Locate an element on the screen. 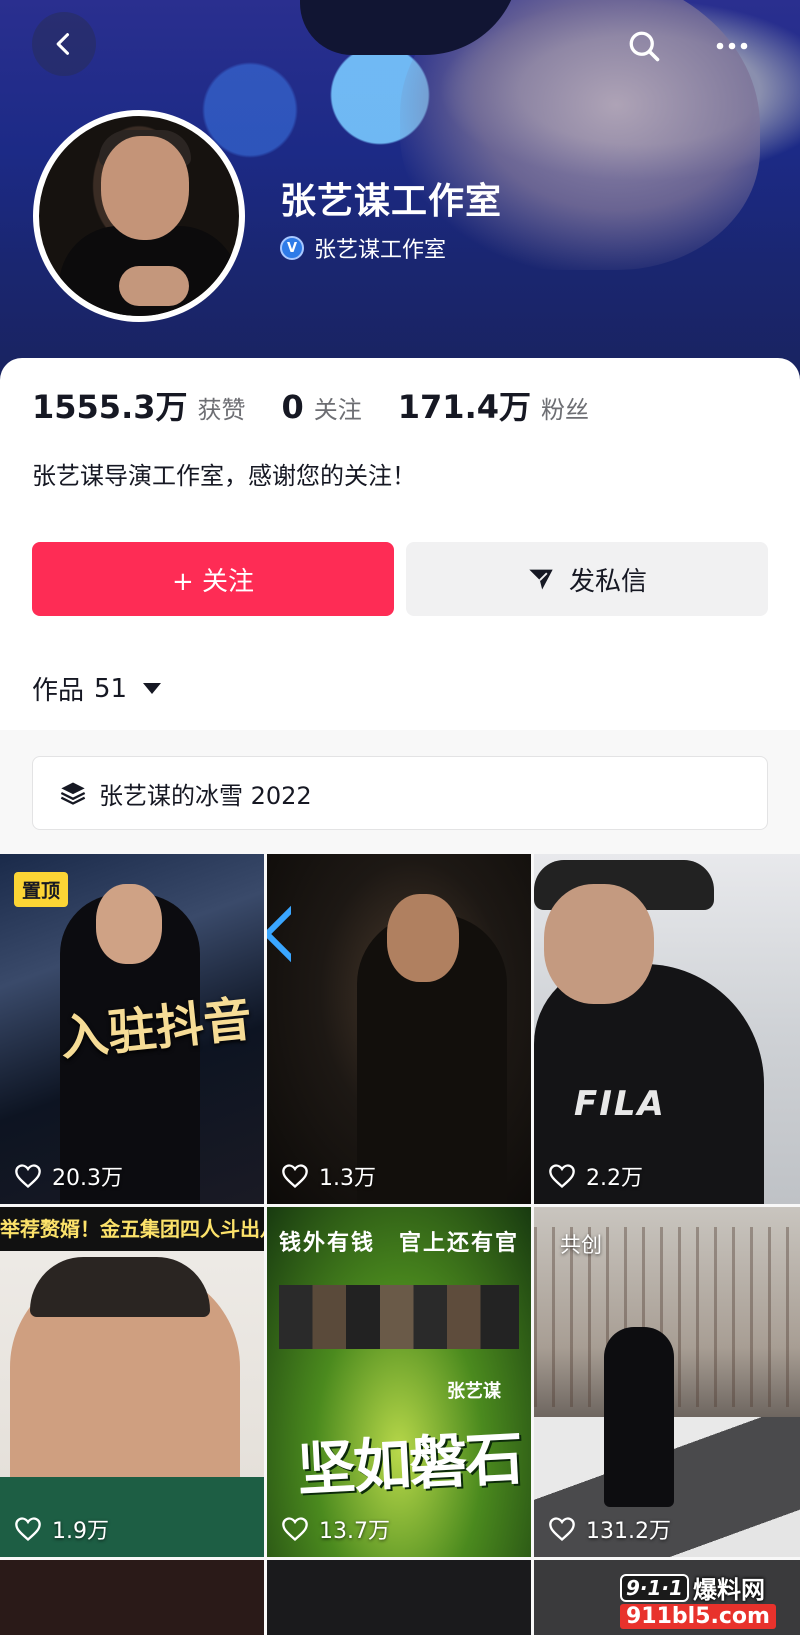 This screenshot has height=1635, width=800. video-likes: 2.2万 is located at coordinates (595, 1176).